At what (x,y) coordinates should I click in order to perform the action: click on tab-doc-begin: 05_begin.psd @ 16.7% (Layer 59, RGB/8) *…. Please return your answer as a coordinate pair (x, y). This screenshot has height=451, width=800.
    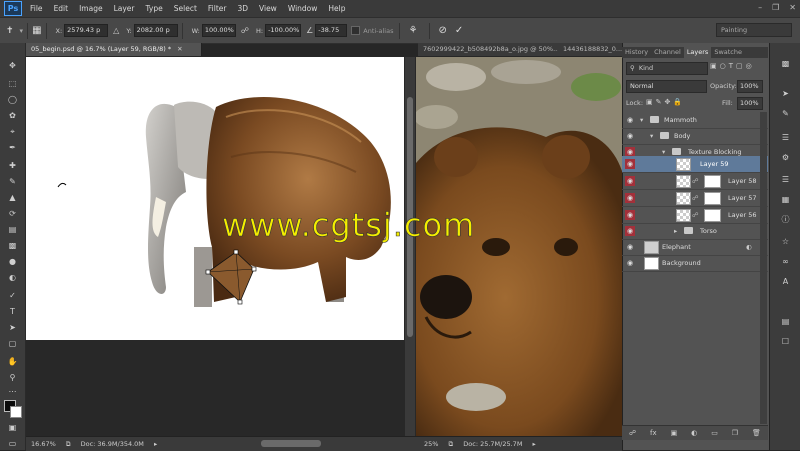
    Looking at the image, I should click on (114, 49).